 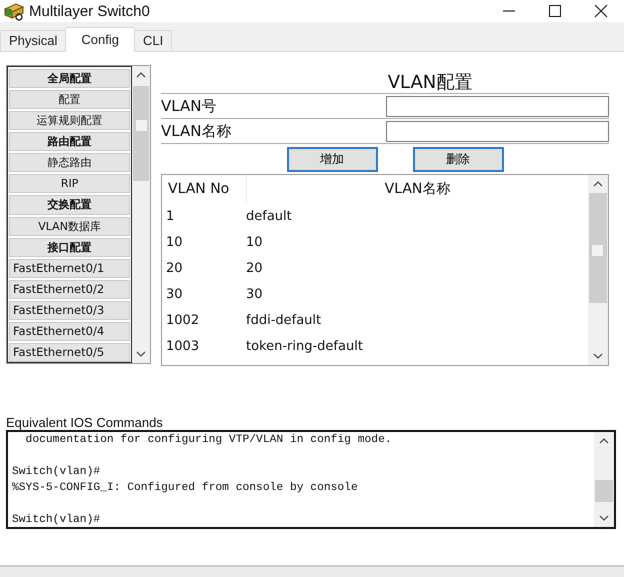 I want to click on switch-icon, so click(x=14, y=11).